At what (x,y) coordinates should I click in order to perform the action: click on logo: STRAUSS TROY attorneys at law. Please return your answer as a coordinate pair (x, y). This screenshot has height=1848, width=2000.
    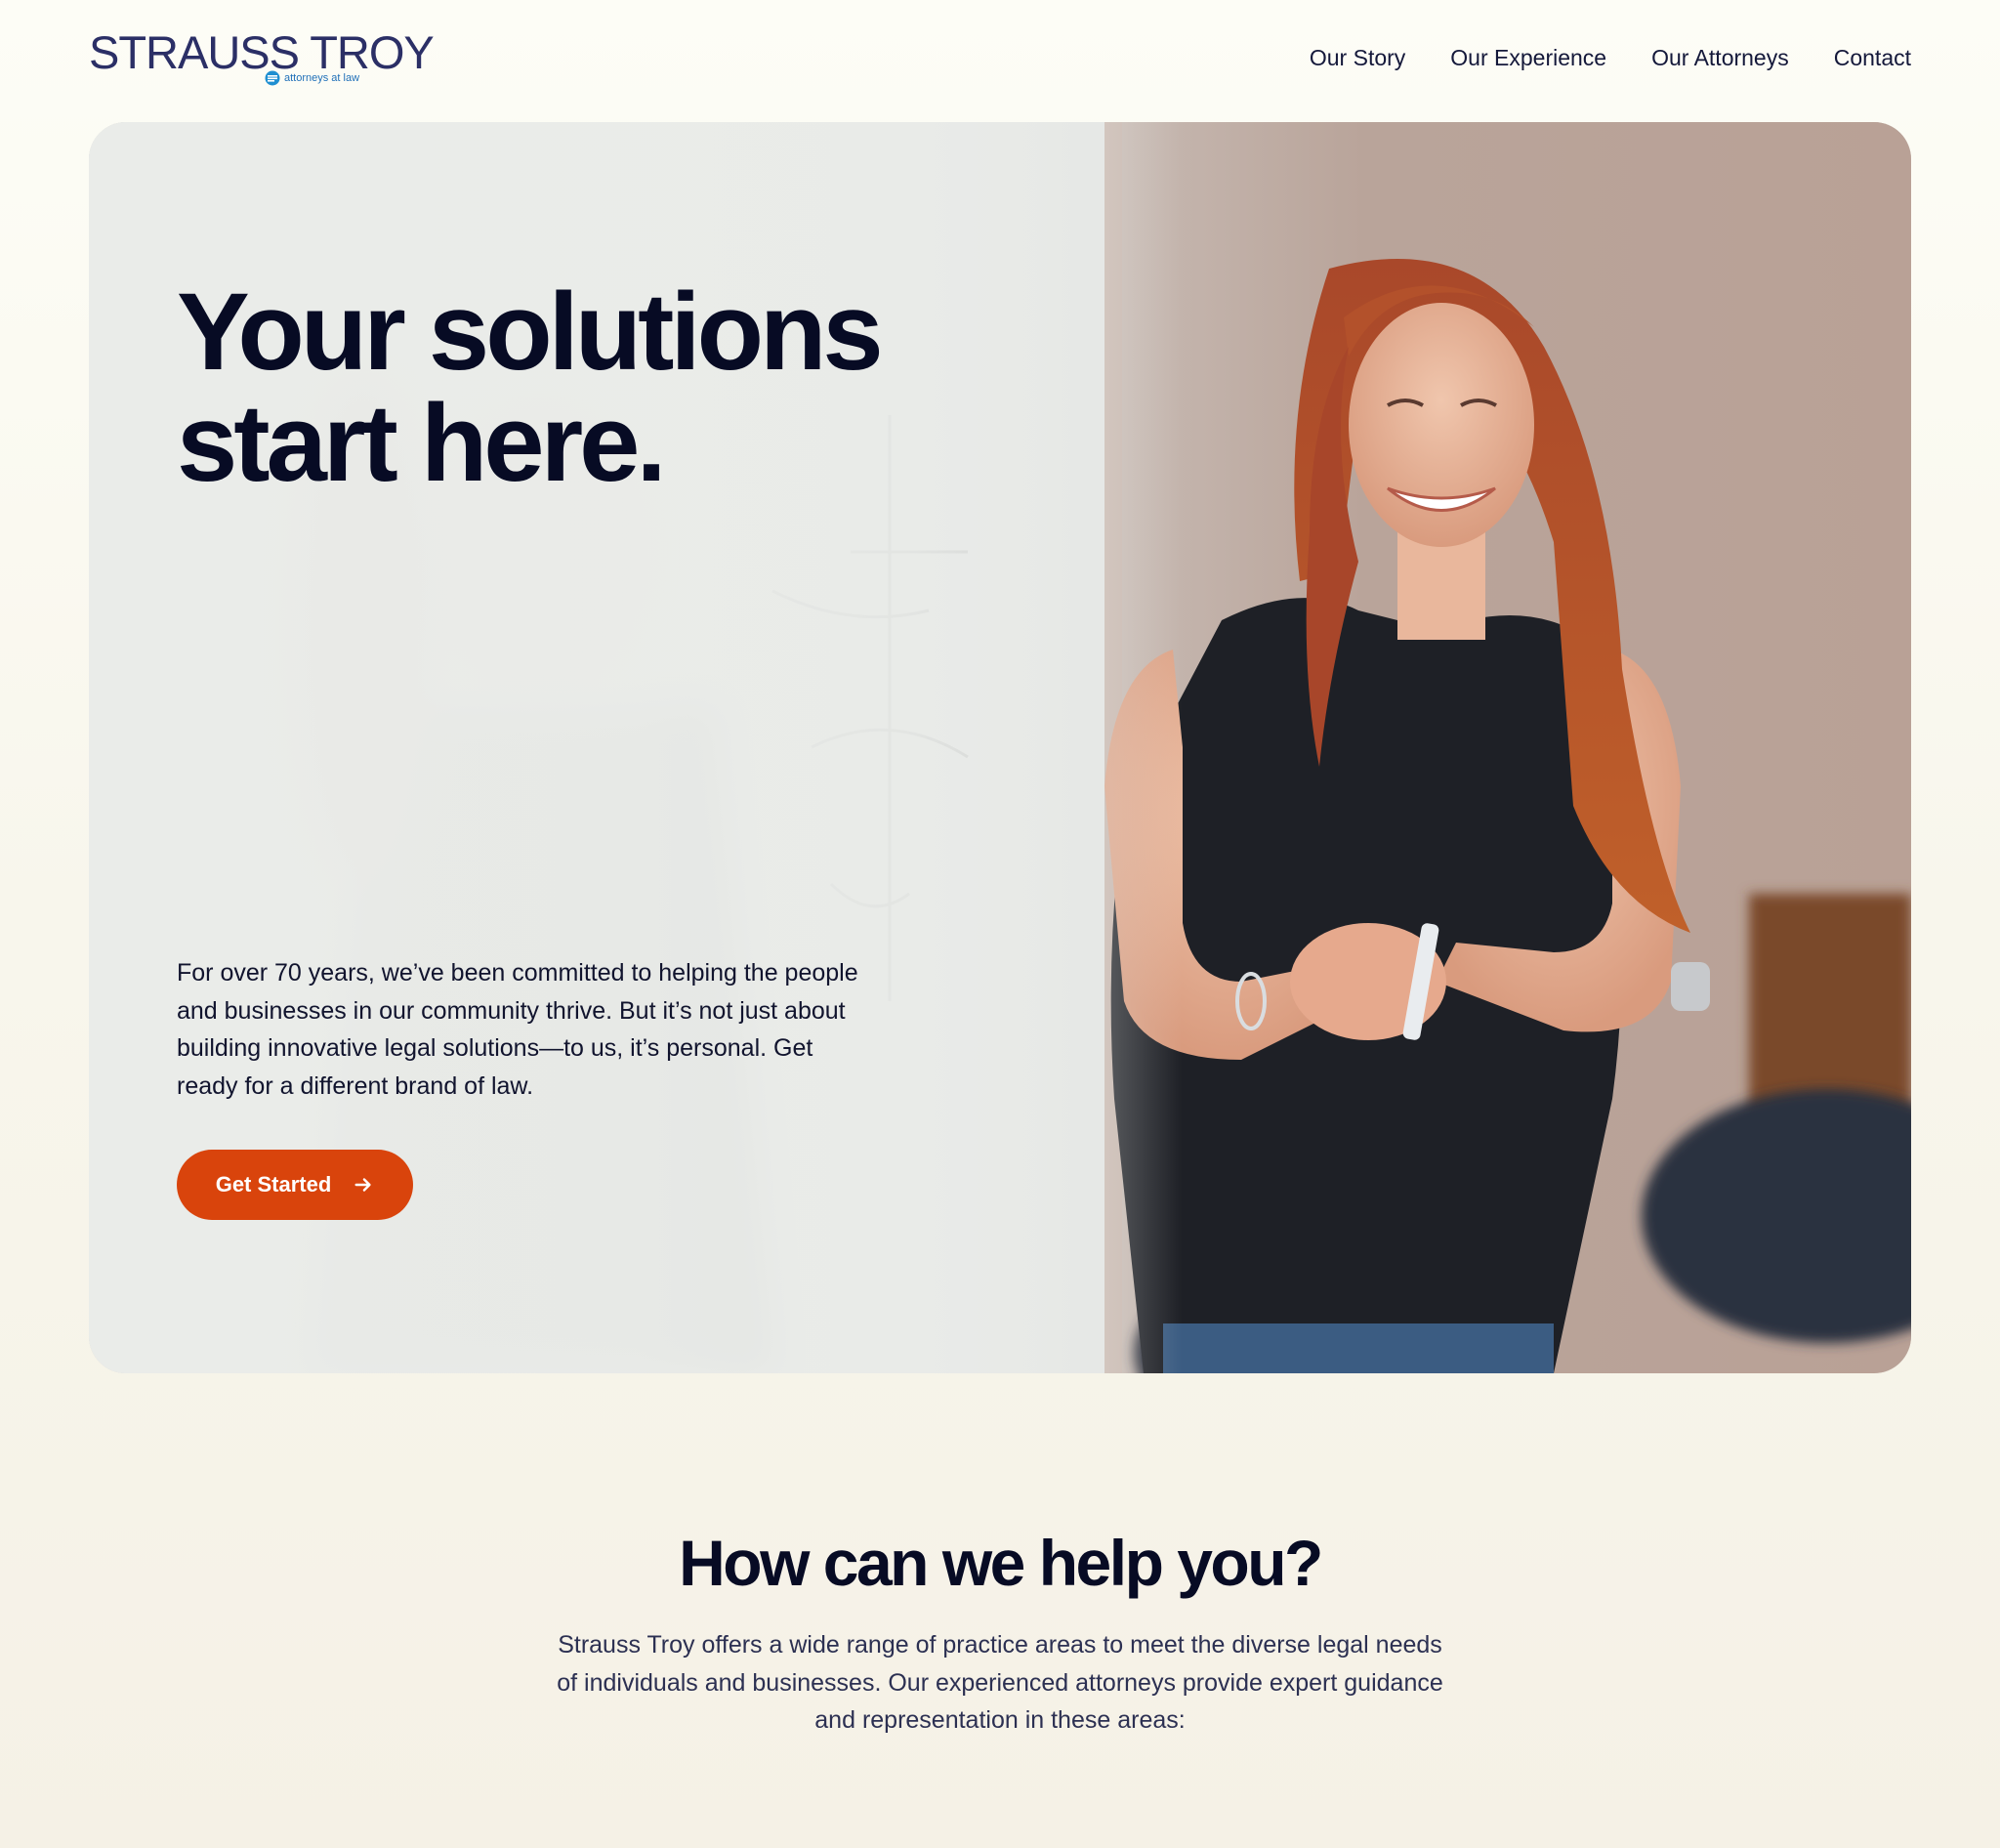
    Looking at the image, I should click on (262, 61).